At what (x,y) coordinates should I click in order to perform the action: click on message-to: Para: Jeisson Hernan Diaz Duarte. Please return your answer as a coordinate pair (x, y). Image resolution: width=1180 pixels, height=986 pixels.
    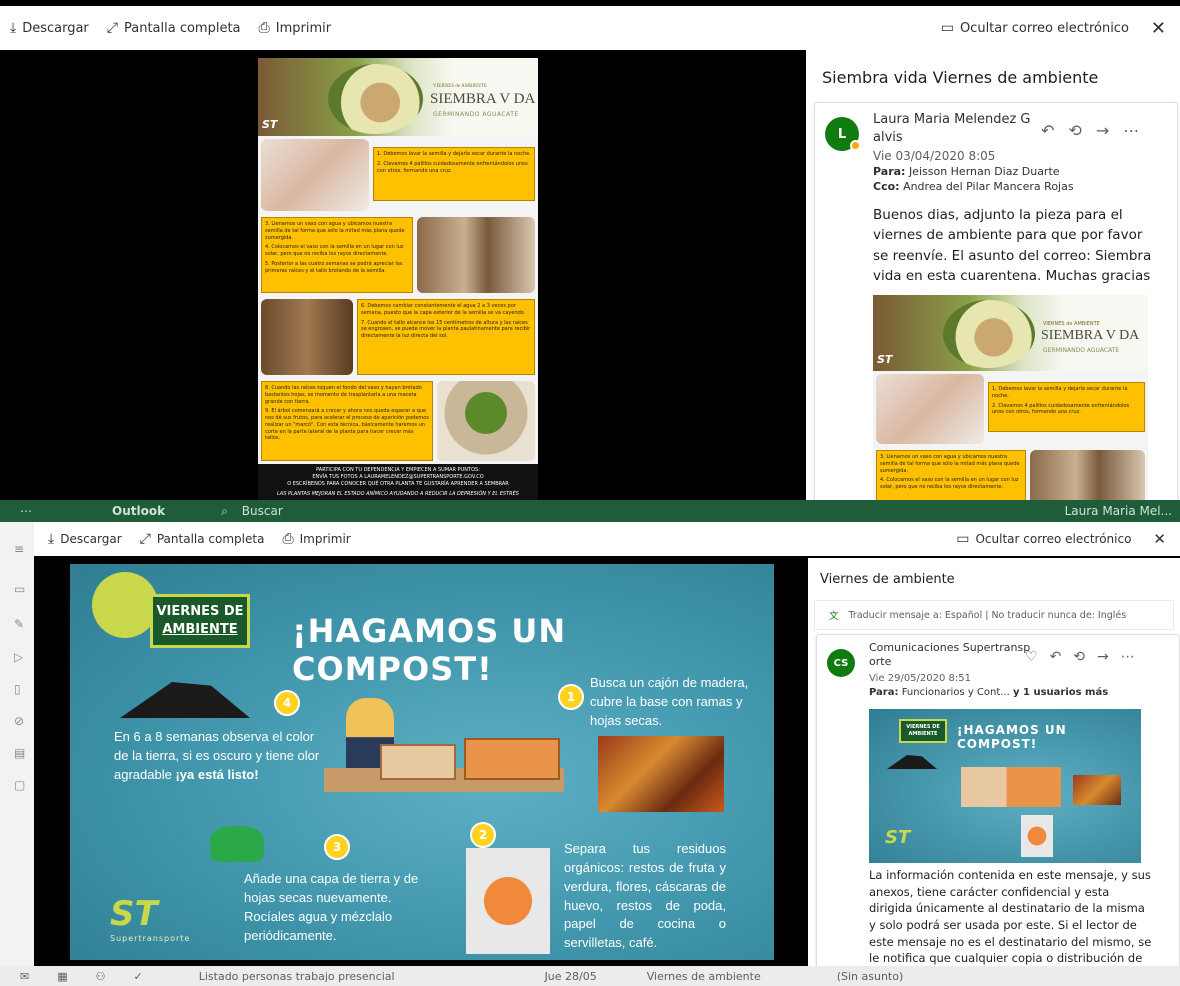
    Looking at the image, I should click on (966, 171).